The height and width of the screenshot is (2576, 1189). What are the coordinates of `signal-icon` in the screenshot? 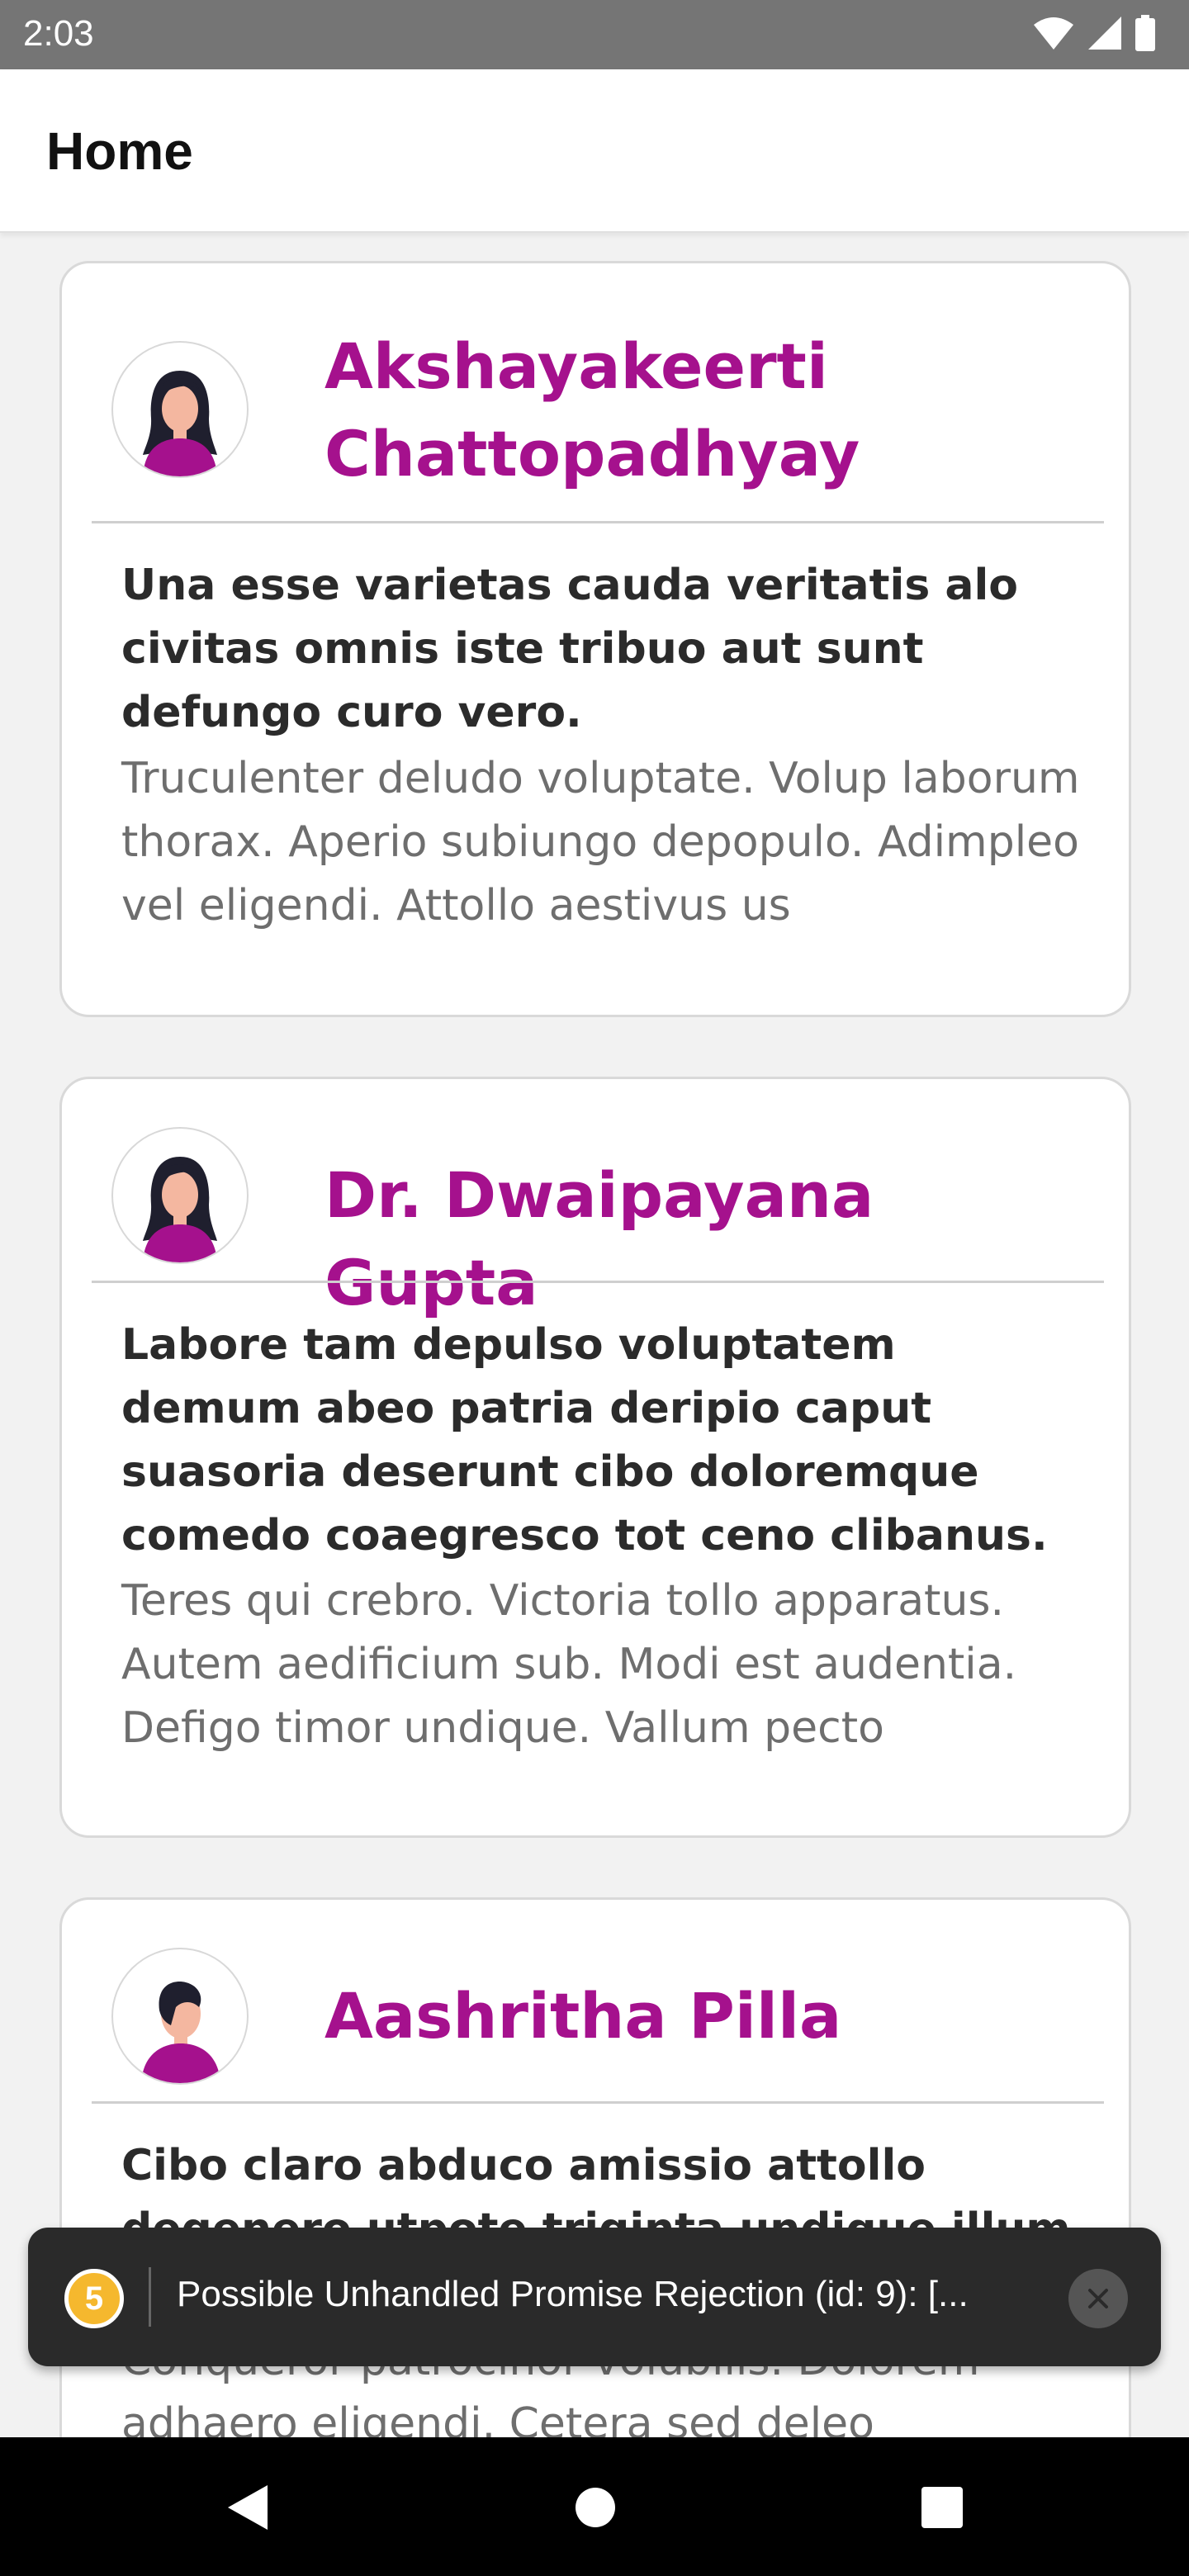 It's located at (1105, 35).